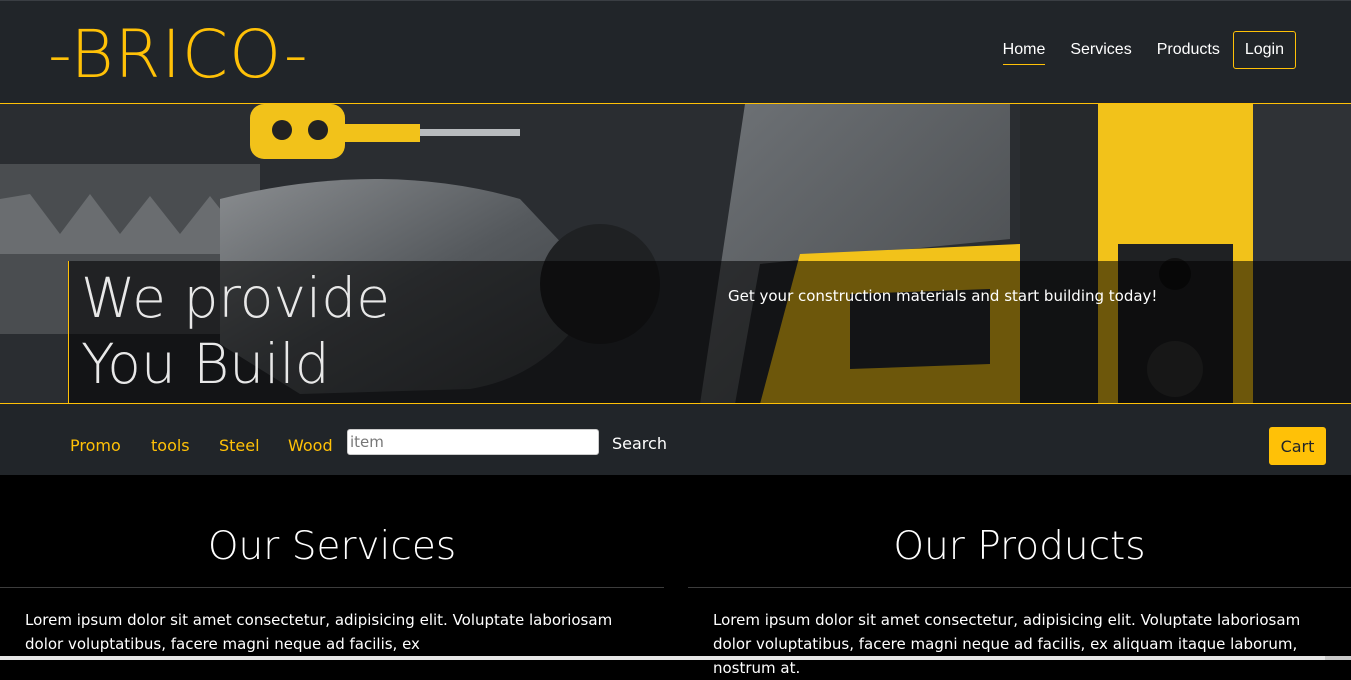 The image size is (1351, 680). What do you see at coordinates (1297, 446) in the screenshot?
I see `cart-button: Cart` at bounding box center [1297, 446].